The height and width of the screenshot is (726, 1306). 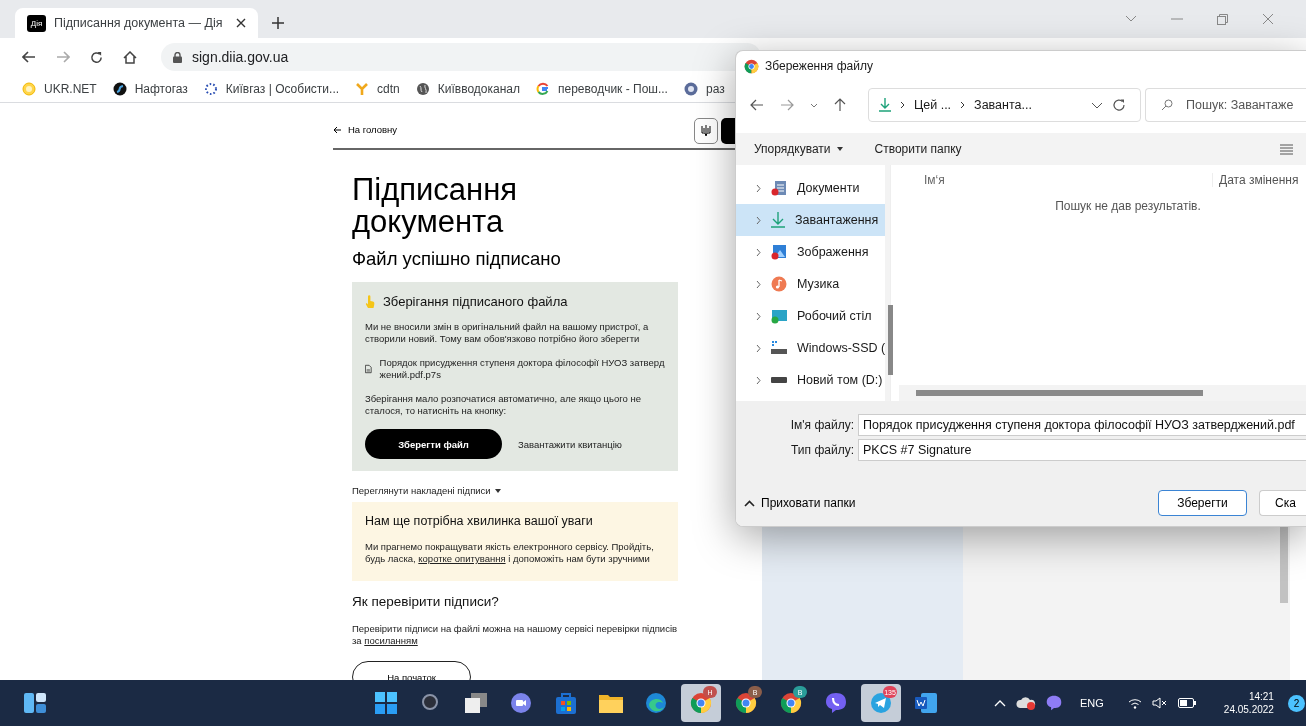 I want to click on folder-item: Завантаження, so click(x=811, y=220).